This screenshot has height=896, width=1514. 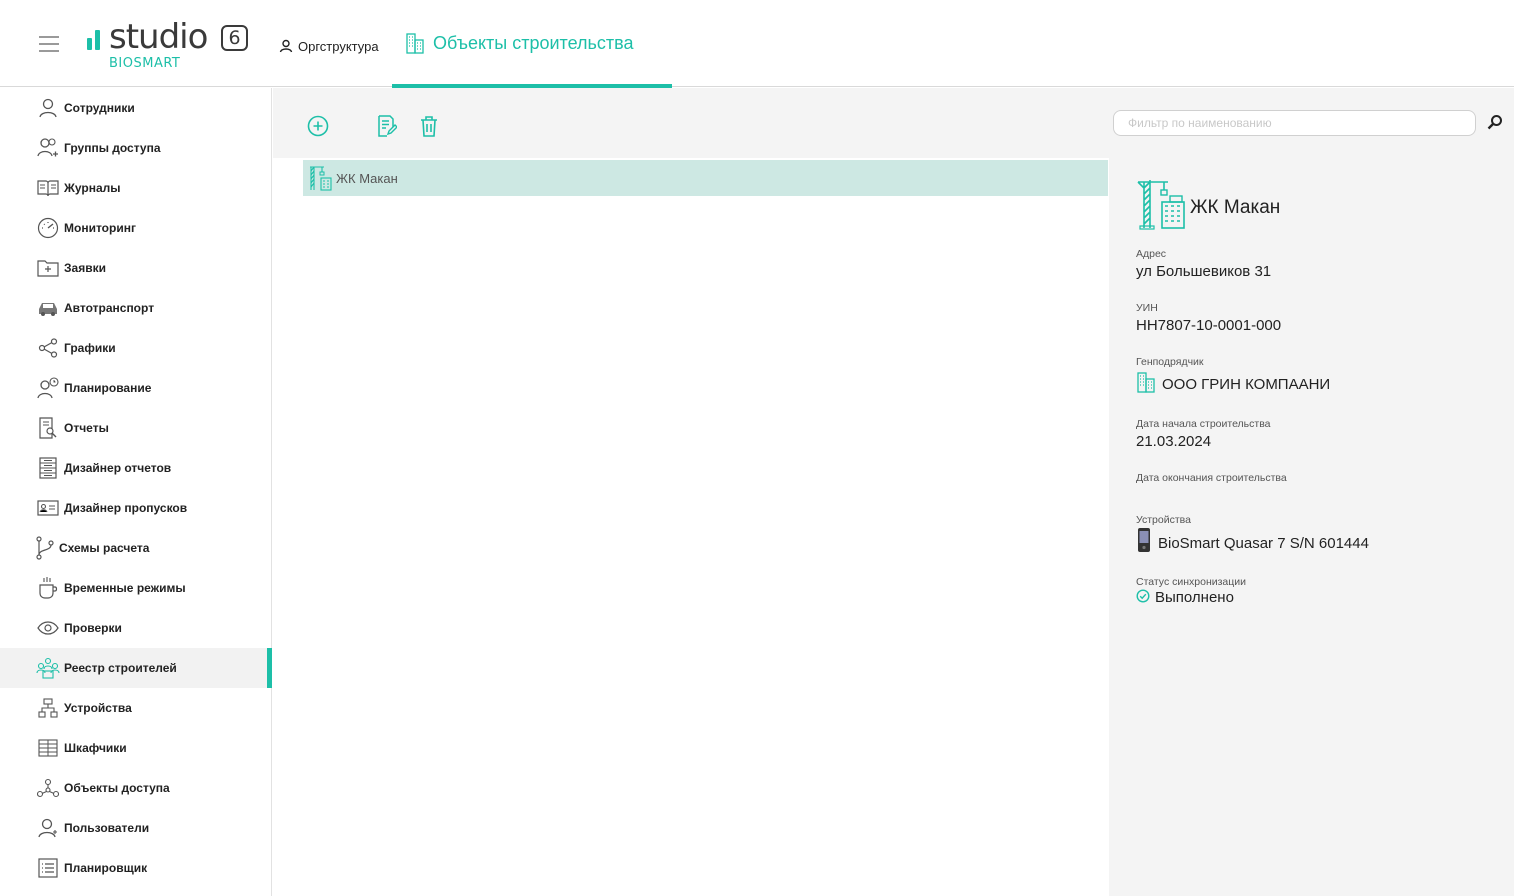 I want to click on logo-version: 6, so click(x=234, y=38).